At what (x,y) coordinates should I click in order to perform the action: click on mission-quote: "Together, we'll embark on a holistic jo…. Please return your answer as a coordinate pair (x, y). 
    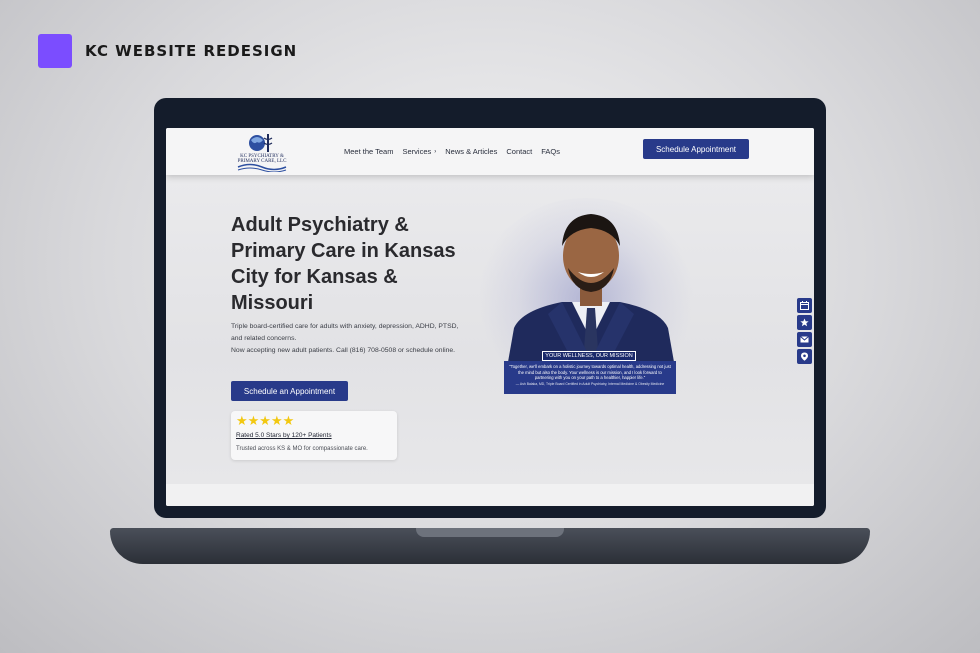
    Looking at the image, I should click on (590, 372).